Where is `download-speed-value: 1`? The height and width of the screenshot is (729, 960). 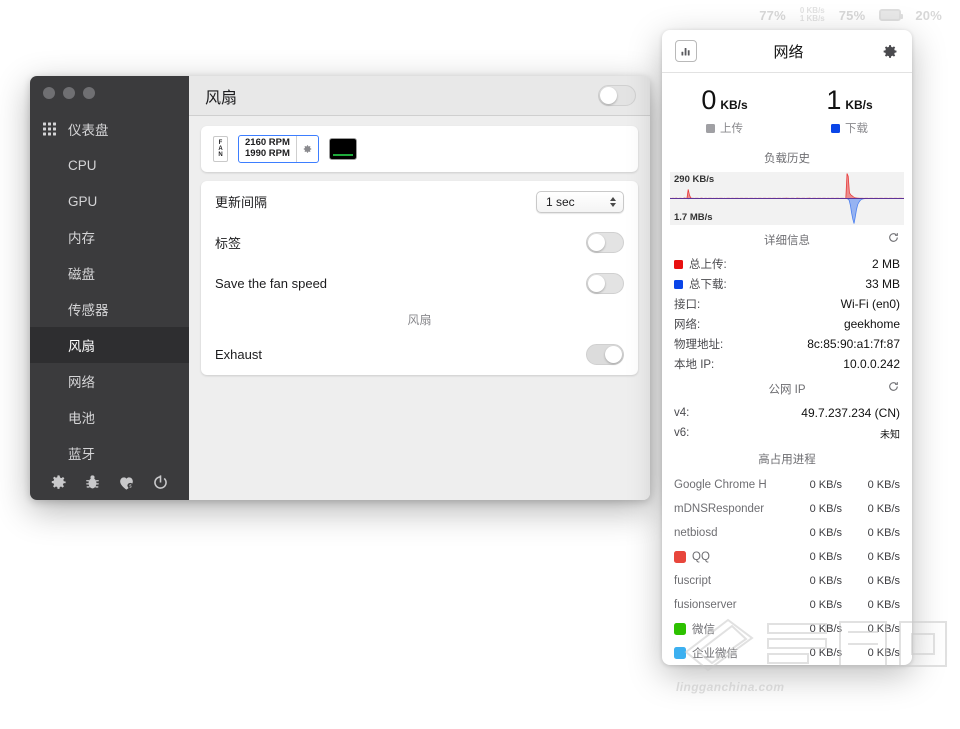
download-speed-value: 1 is located at coordinates (834, 100).